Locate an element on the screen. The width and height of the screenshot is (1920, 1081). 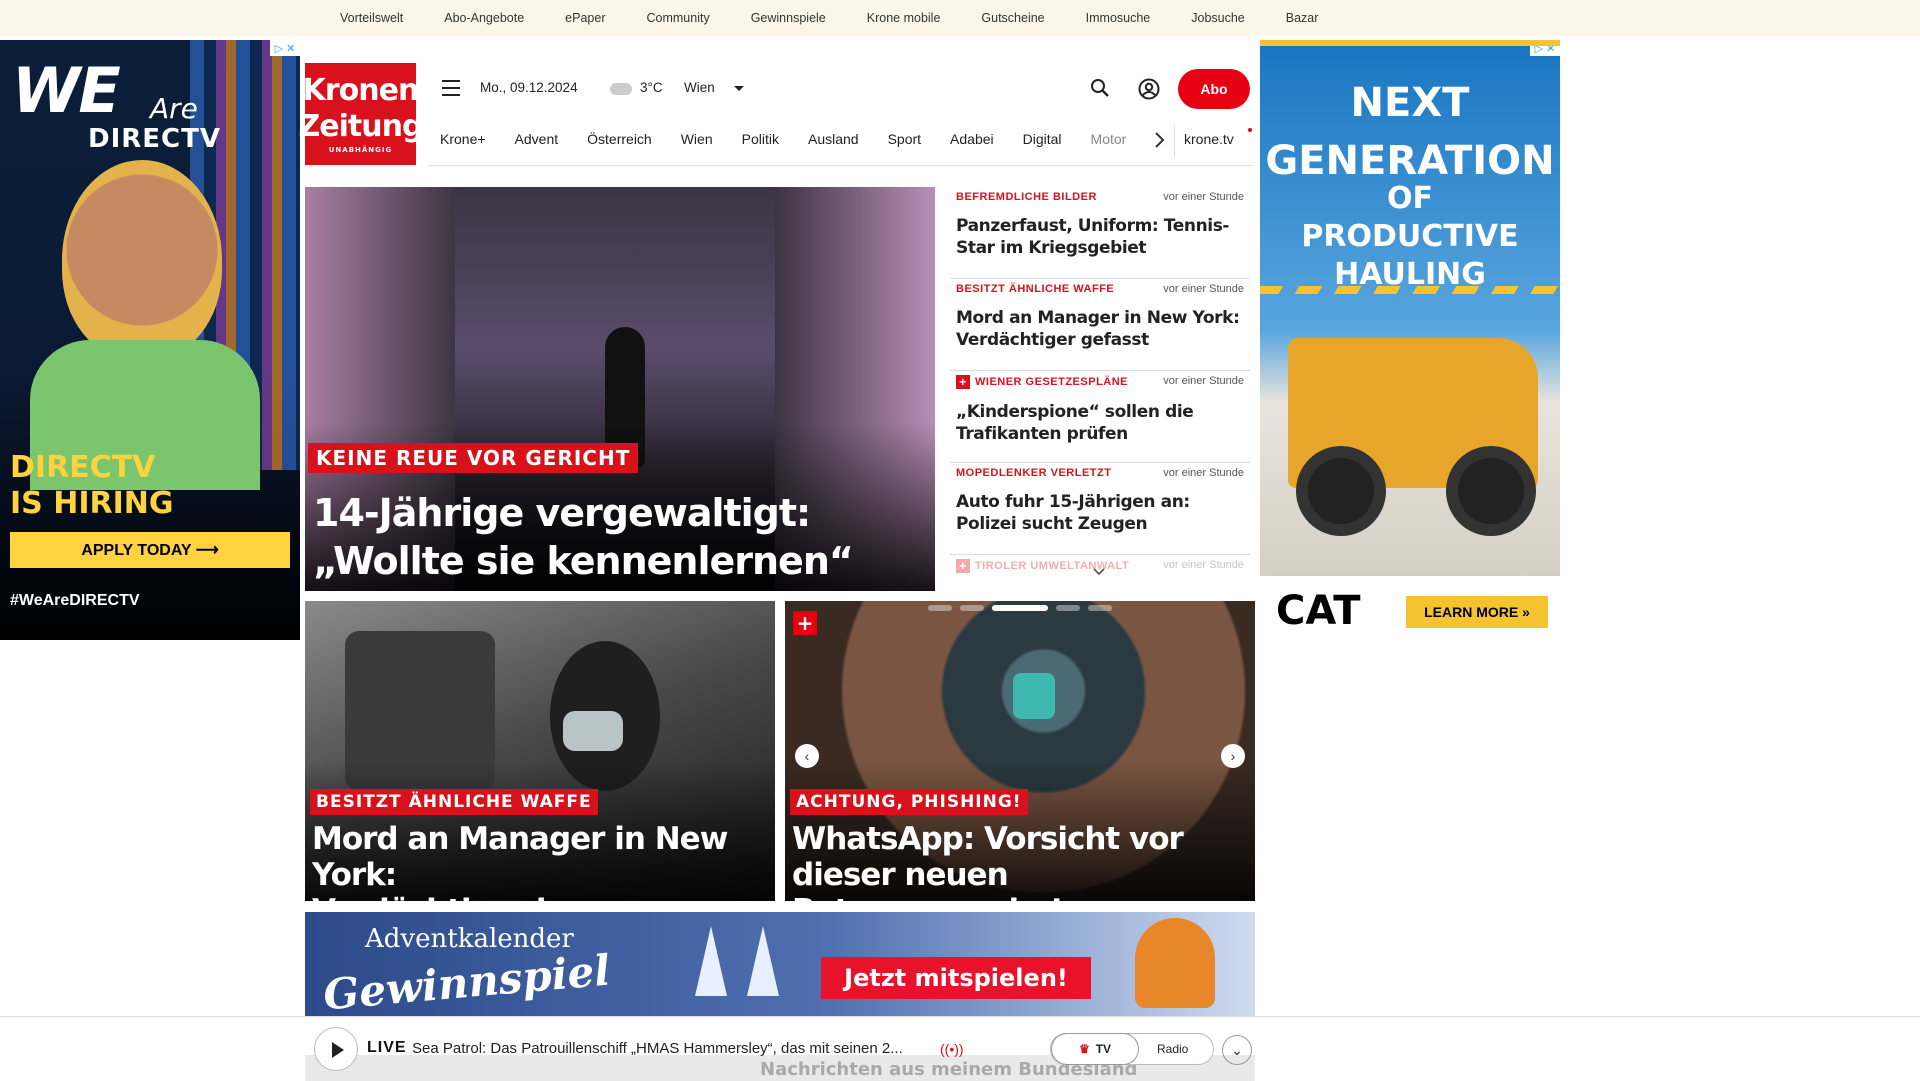
utility-link-community: Community is located at coordinates (684, 18).